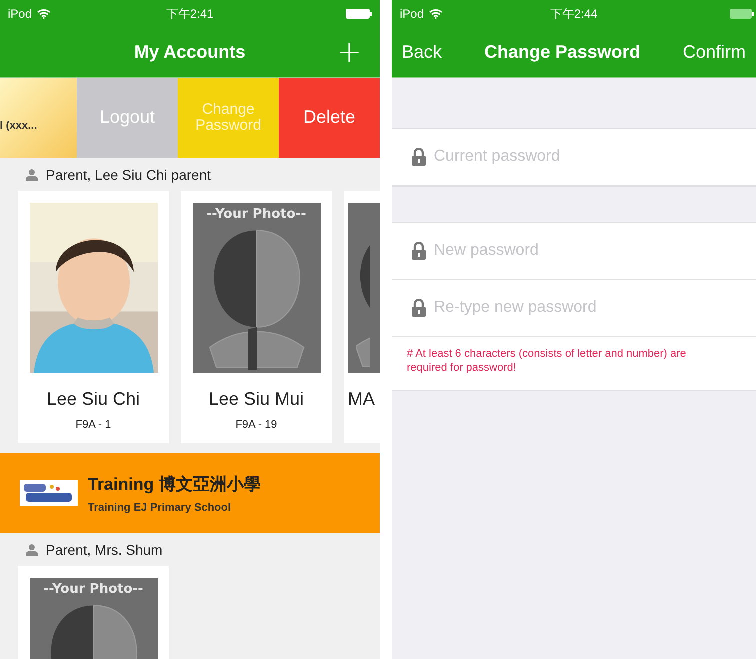 The height and width of the screenshot is (659, 756). What do you see at coordinates (257, 425) in the screenshot?
I see `student-class: F9A - 19` at bounding box center [257, 425].